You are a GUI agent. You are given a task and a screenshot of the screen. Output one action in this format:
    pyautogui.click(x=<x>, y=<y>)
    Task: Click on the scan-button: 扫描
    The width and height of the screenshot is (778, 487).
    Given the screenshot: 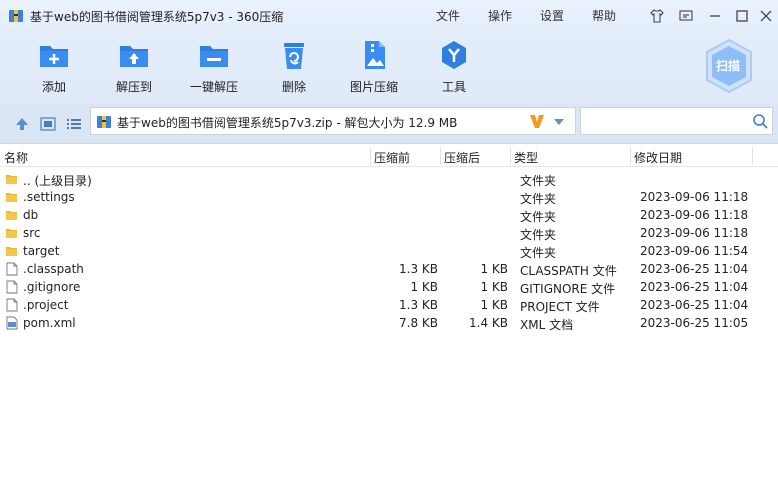 What is the action you would take?
    pyautogui.click(x=729, y=66)
    